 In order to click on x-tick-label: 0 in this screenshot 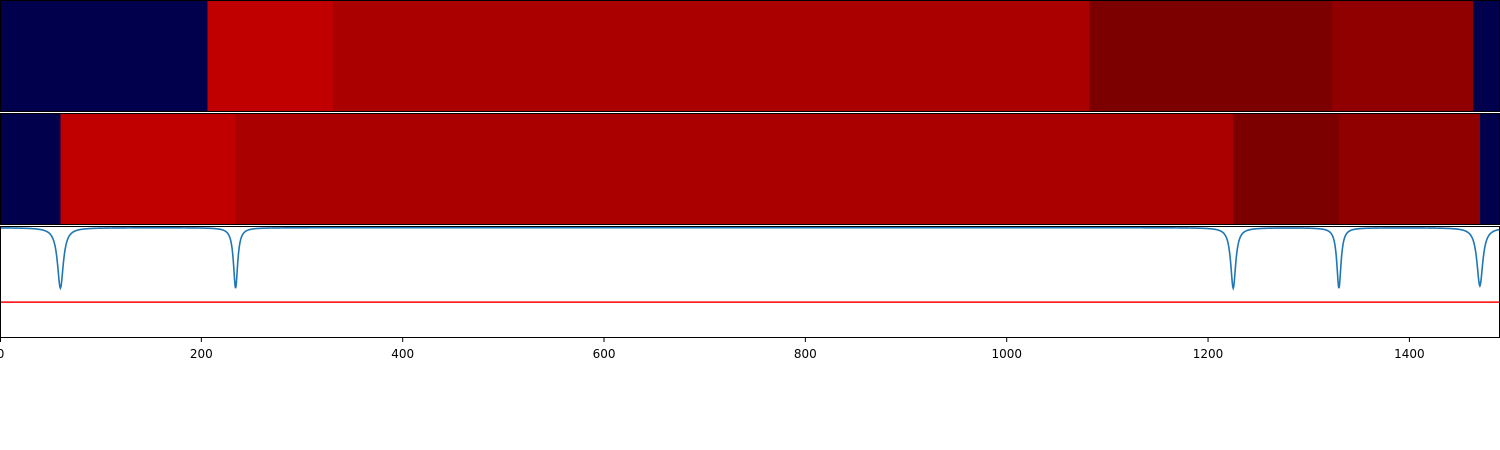, I will do `click(2, 354)`.